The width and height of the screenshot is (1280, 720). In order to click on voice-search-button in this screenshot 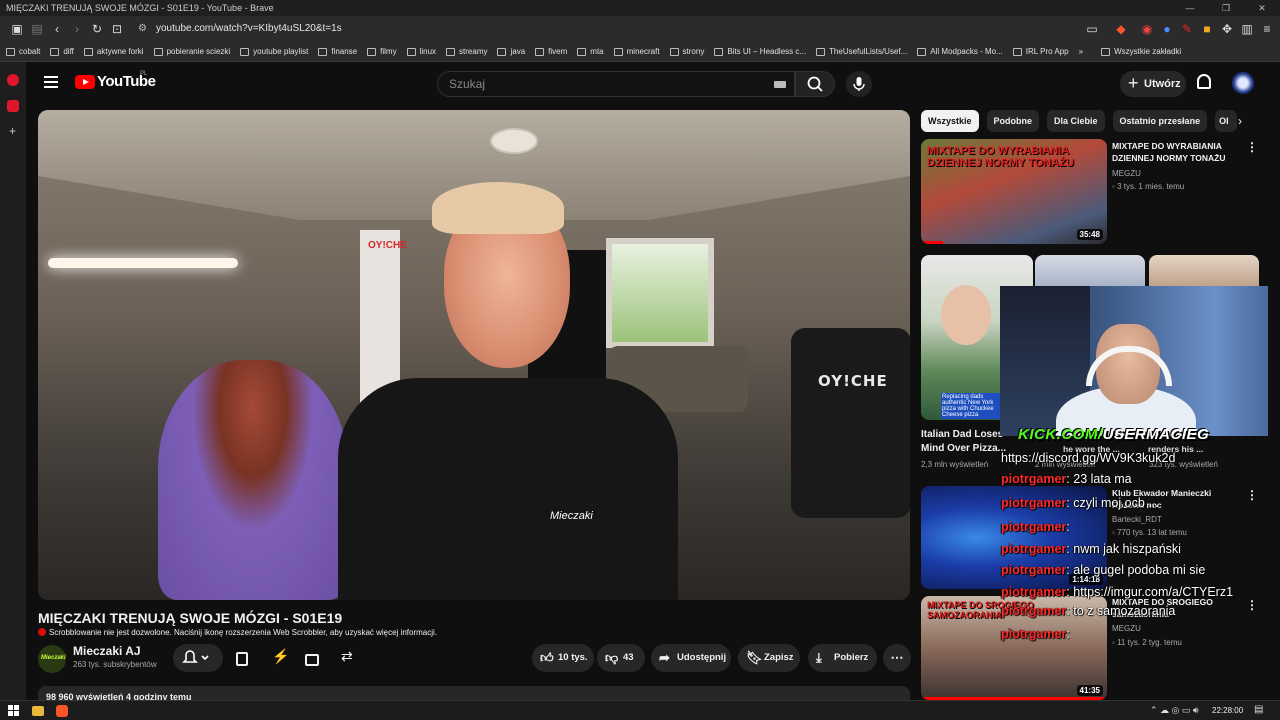, I will do `click(859, 84)`.